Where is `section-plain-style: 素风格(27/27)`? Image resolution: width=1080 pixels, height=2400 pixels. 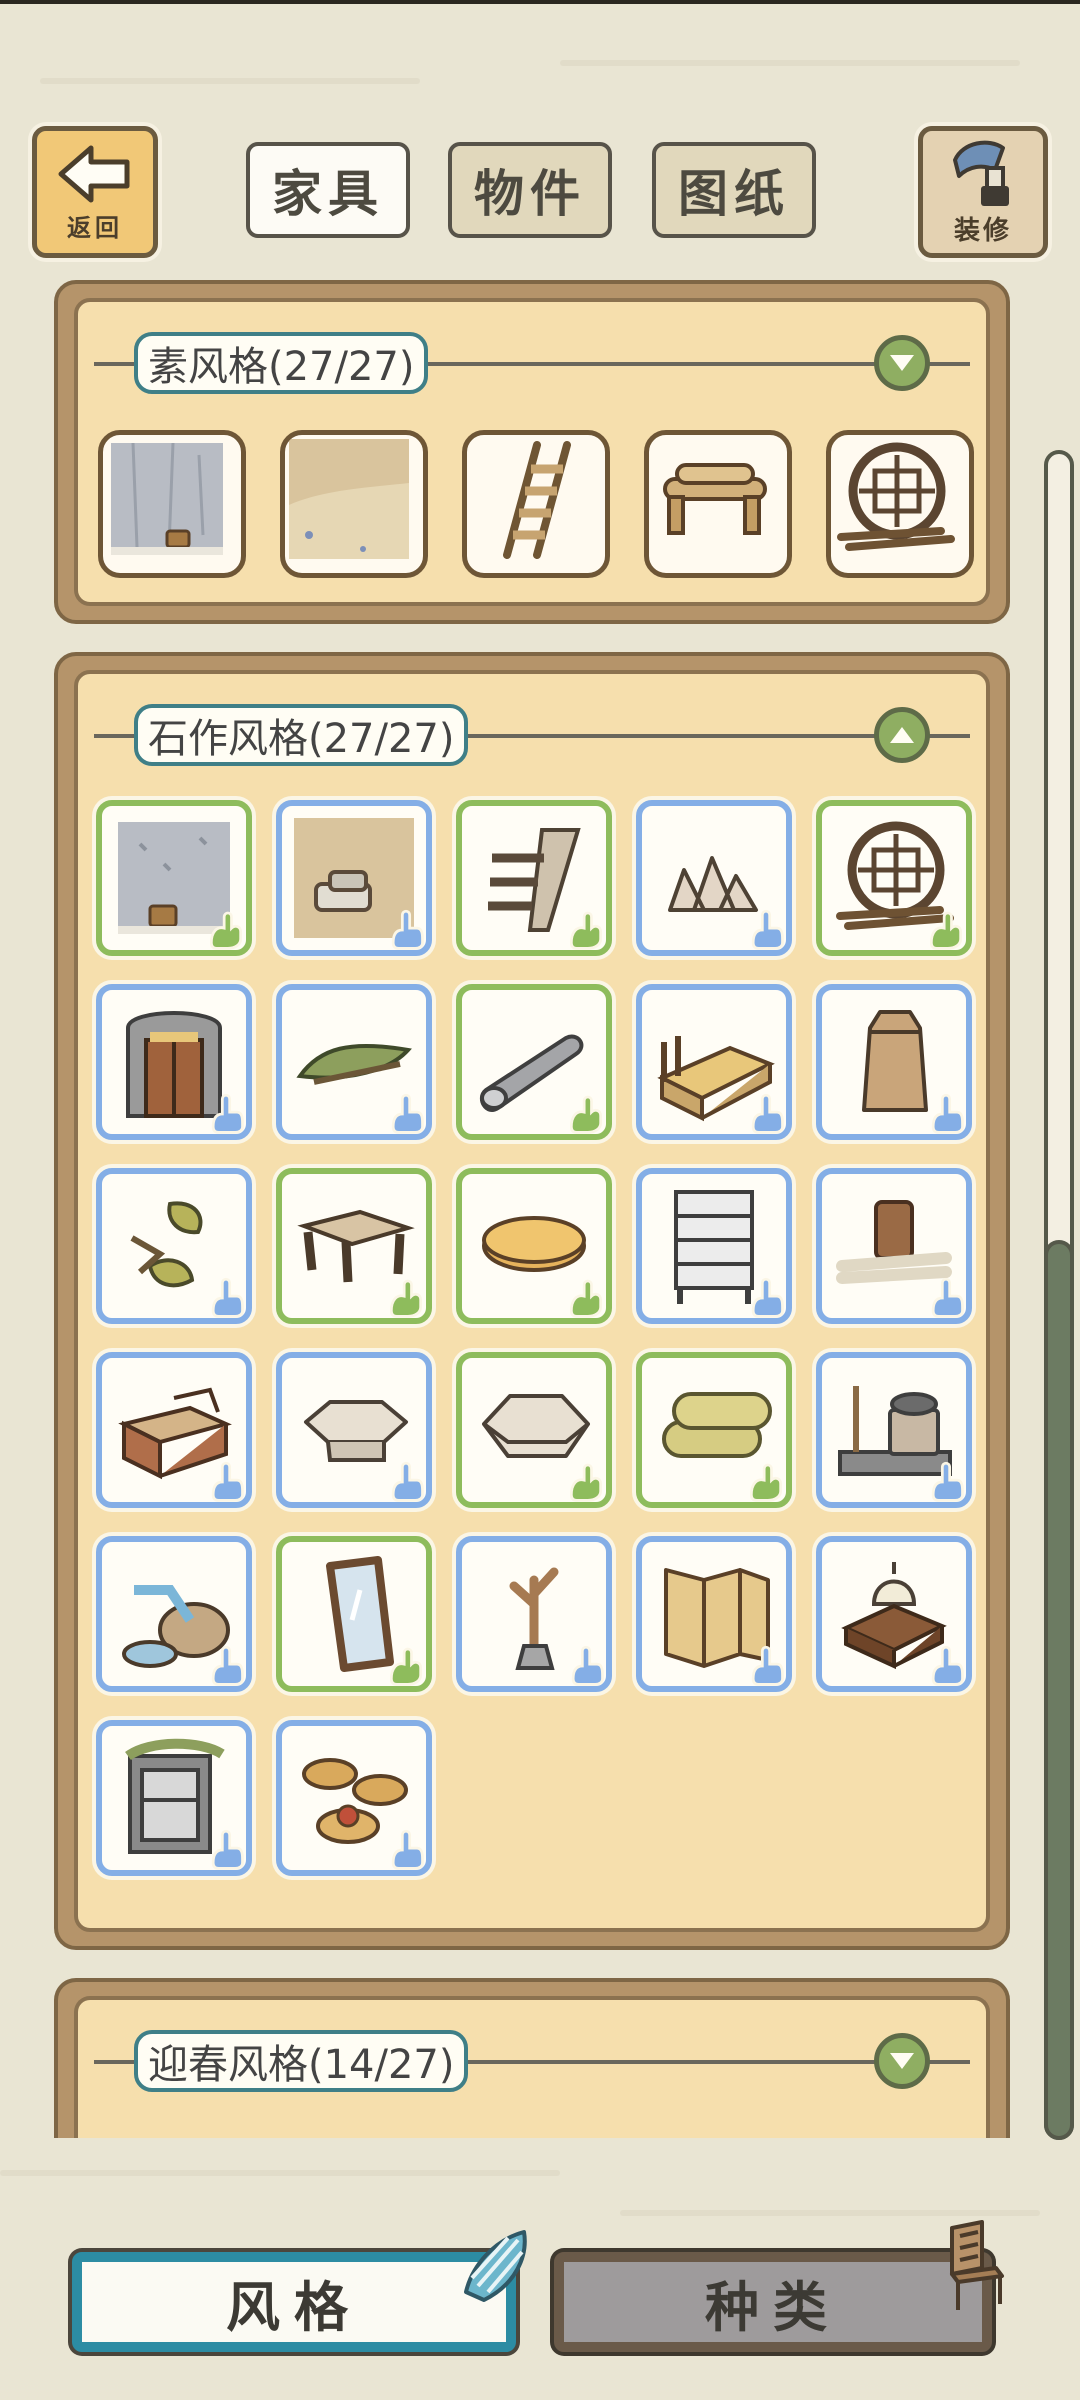
section-plain-style: 素风格(27/27) is located at coordinates (532, 452).